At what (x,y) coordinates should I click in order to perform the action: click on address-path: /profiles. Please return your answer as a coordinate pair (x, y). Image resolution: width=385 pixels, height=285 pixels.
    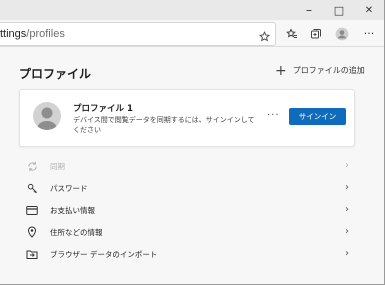
    Looking at the image, I should click on (45, 34).